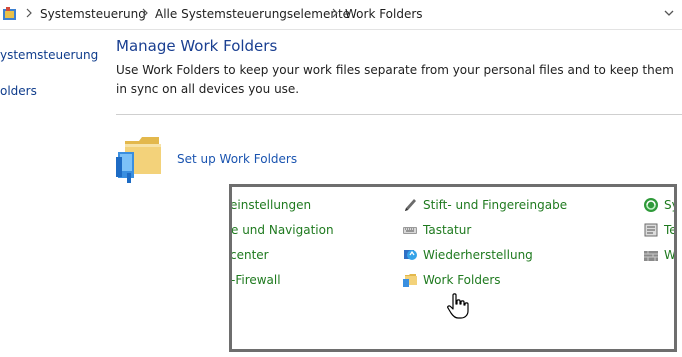 This screenshot has width=682, height=357. I want to click on breadcrumb-systemsteuerung: Systemsteuerung, so click(93, 14).